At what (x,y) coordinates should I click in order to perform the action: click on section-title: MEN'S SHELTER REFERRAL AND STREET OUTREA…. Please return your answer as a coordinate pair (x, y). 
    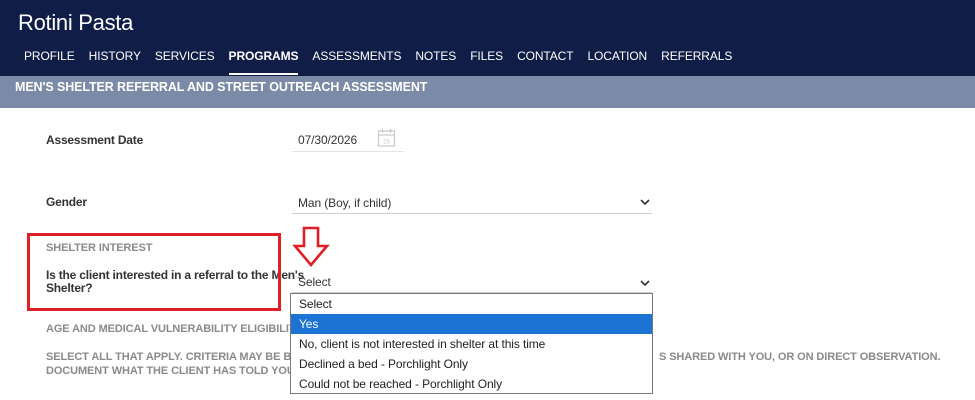
    Looking at the image, I should click on (221, 87).